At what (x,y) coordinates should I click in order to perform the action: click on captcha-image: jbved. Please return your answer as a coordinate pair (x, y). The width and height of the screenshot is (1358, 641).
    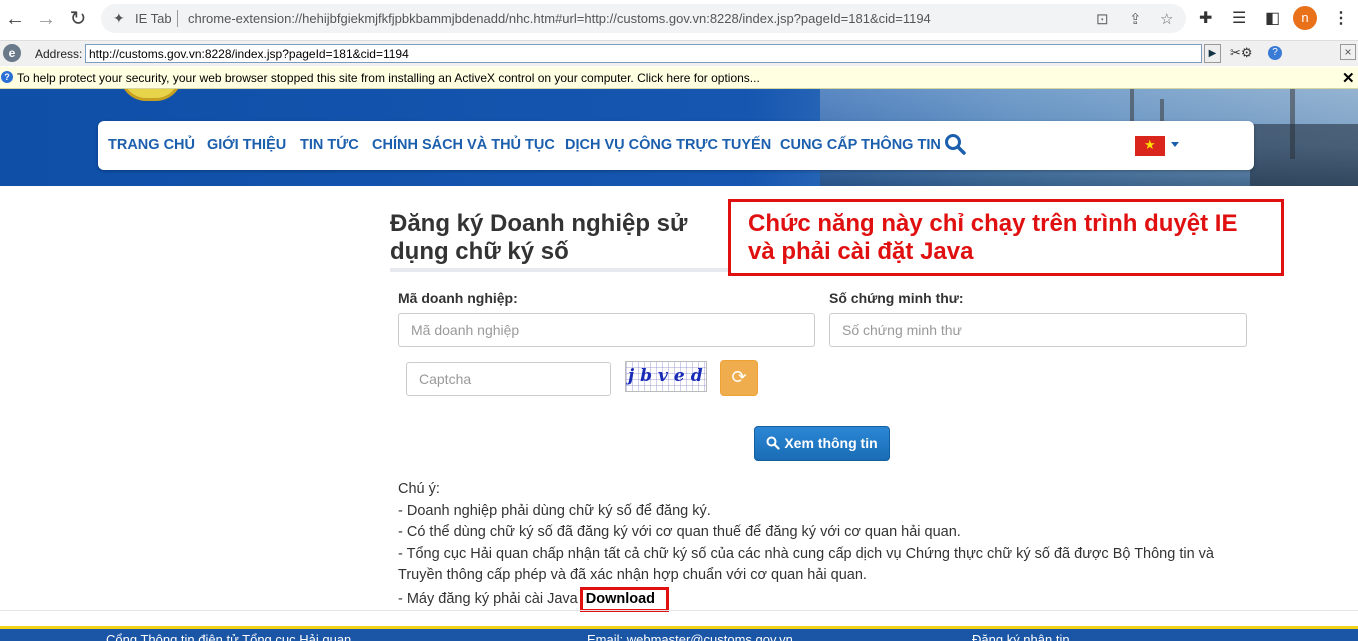
    Looking at the image, I should click on (666, 376).